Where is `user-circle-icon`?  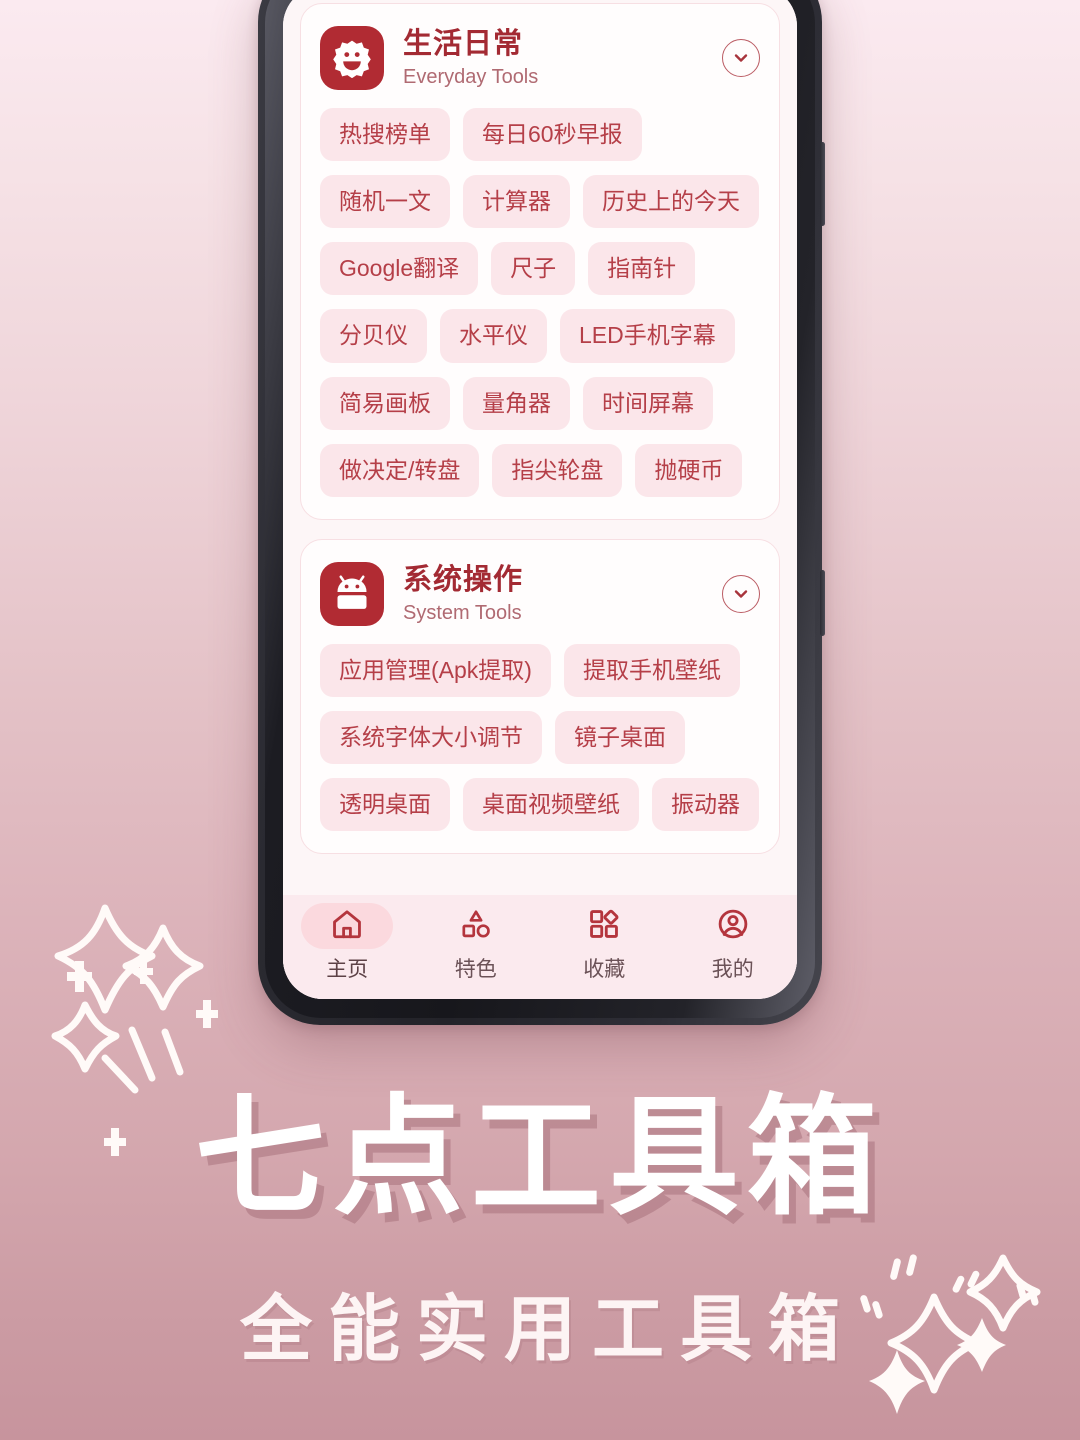 user-circle-icon is located at coordinates (733, 926).